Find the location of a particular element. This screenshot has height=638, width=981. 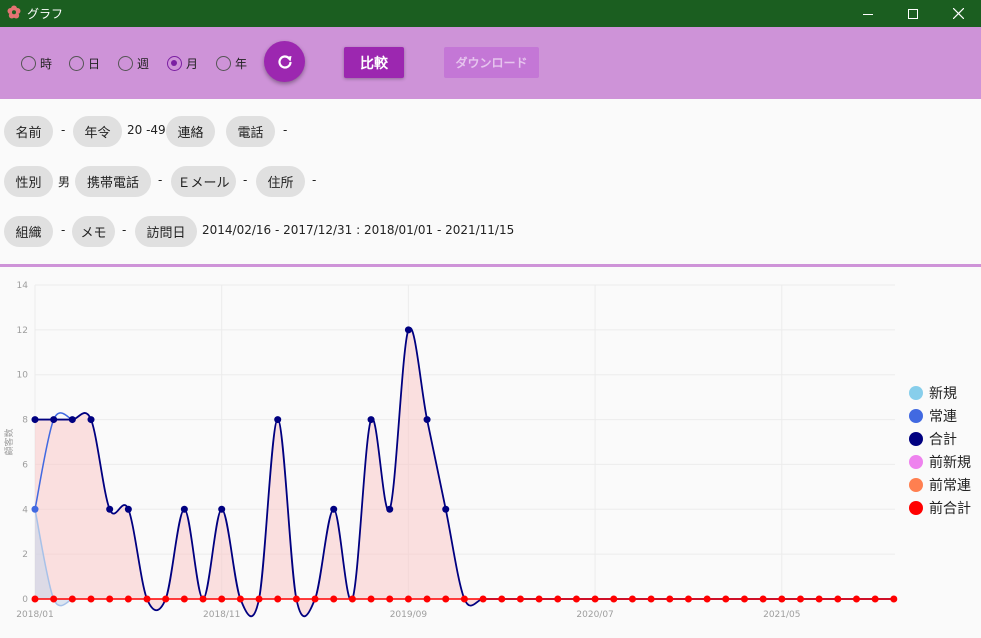

radio-label: 日 is located at coordinates (94, 64).